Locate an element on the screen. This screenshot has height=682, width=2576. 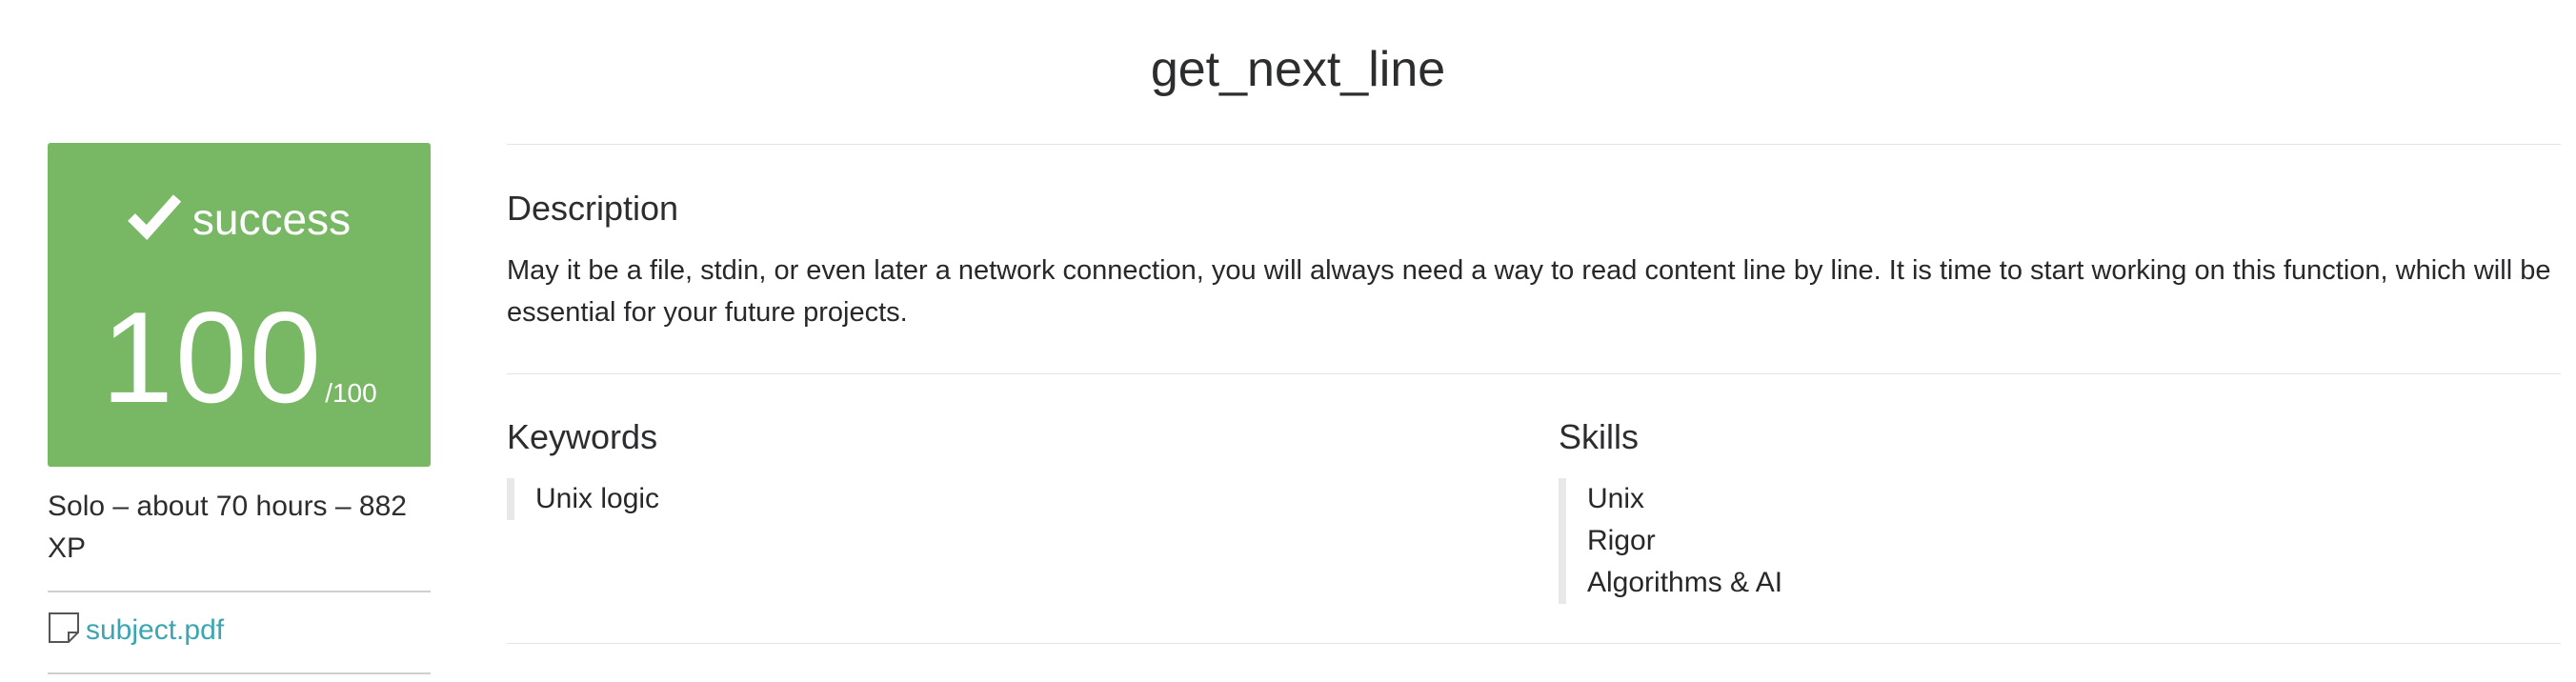
keywords-heading: Keywords is located at coordinates (582, 436).